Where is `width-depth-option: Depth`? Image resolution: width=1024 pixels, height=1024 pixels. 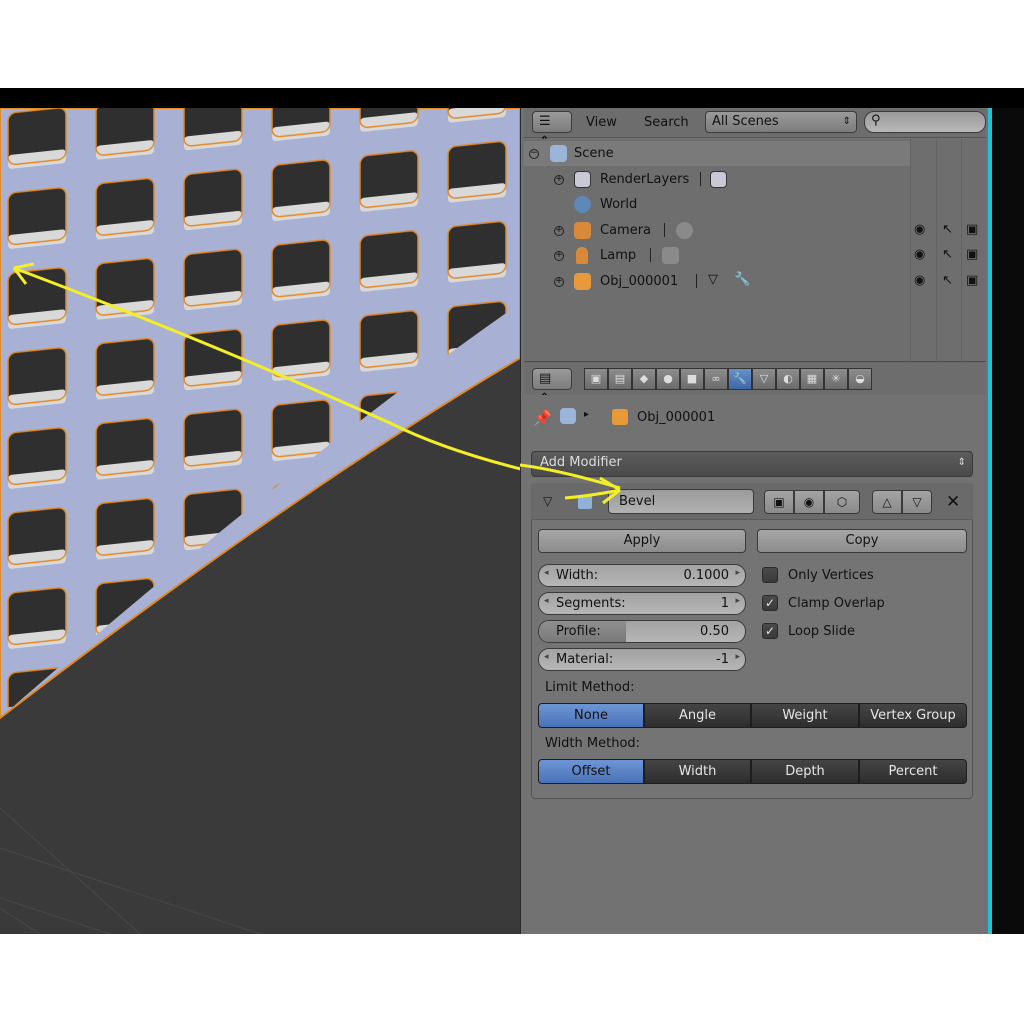
width-depth-option: Depth is located at coordinates (805, 771).